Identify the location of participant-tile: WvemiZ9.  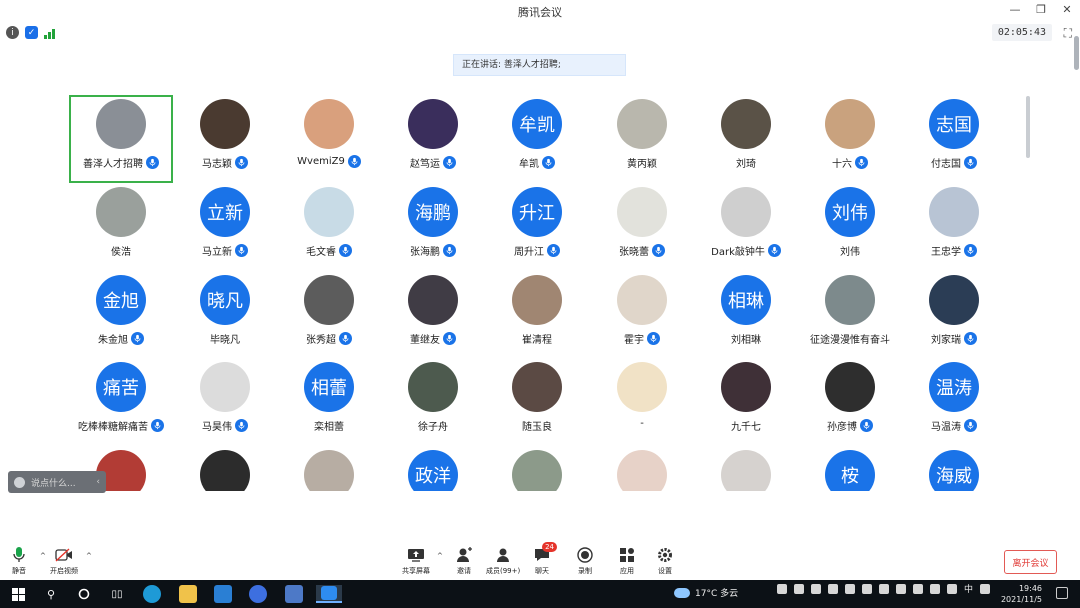
(329, 139).